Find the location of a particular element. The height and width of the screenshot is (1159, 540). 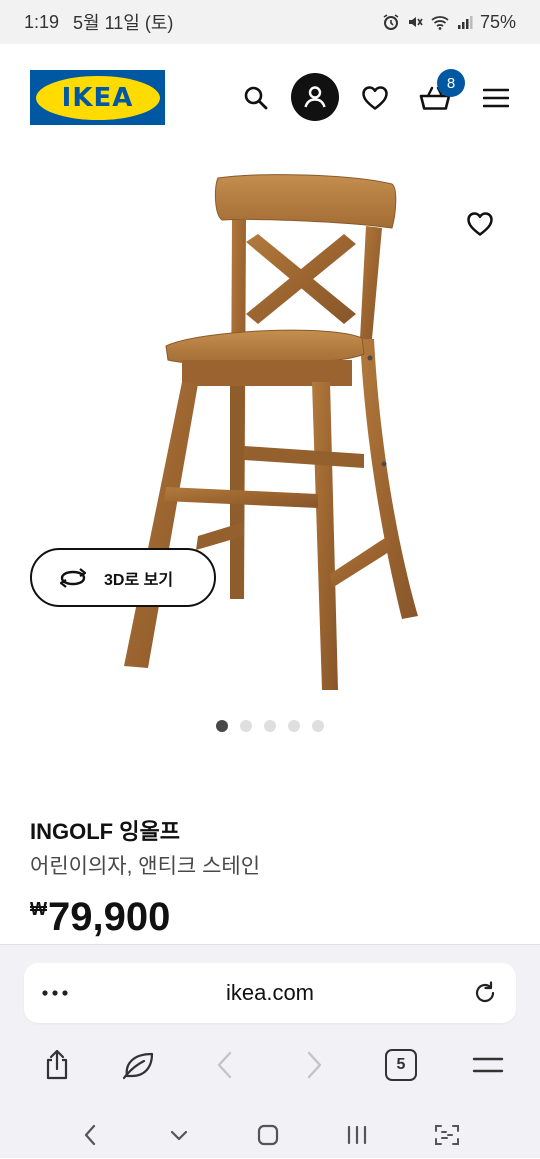

address-bar: ikea.com is located at coordinates (270, 993).